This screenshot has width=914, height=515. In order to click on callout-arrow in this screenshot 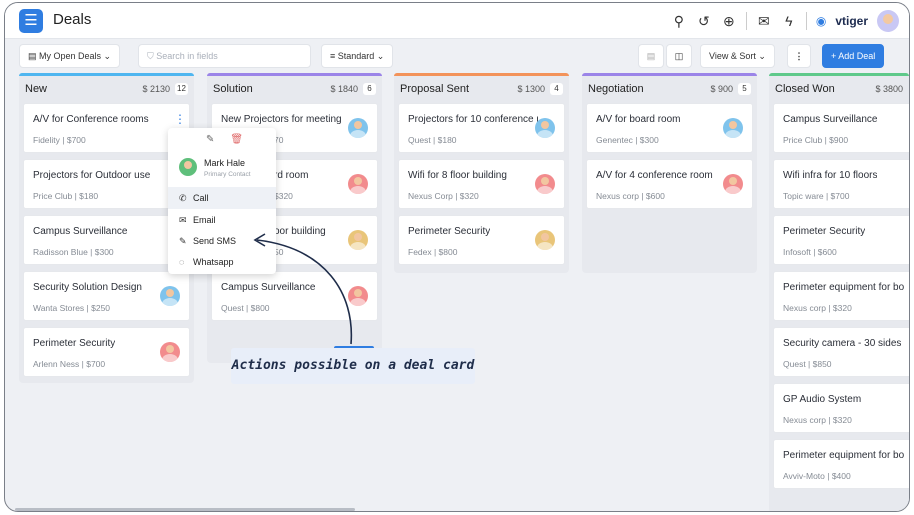, I will do `click(303, 289)`.